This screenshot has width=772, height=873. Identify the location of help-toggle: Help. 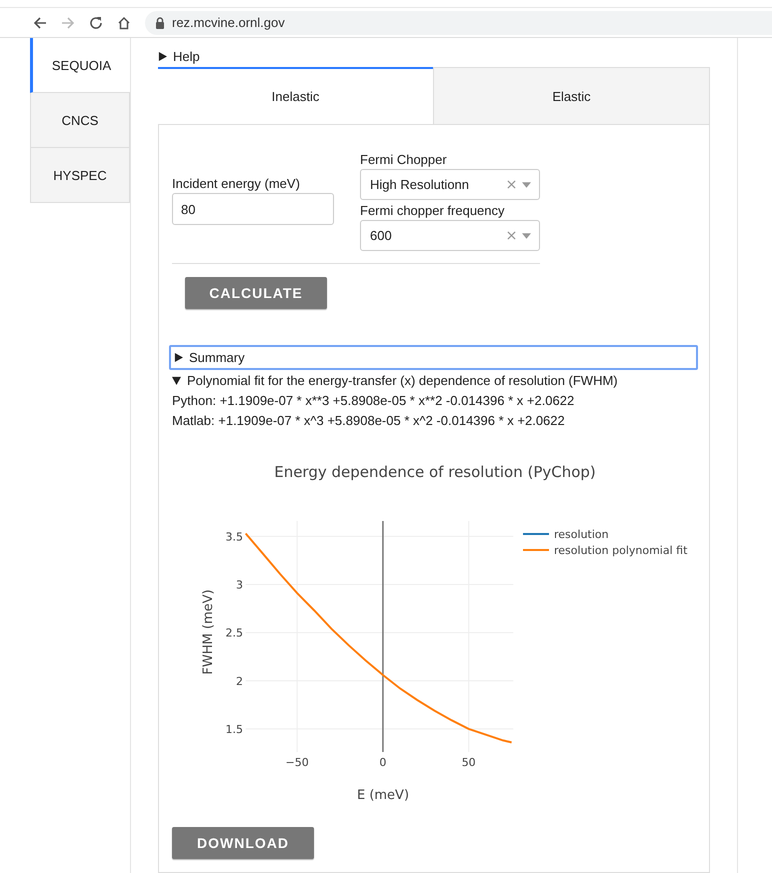
(434, 56).